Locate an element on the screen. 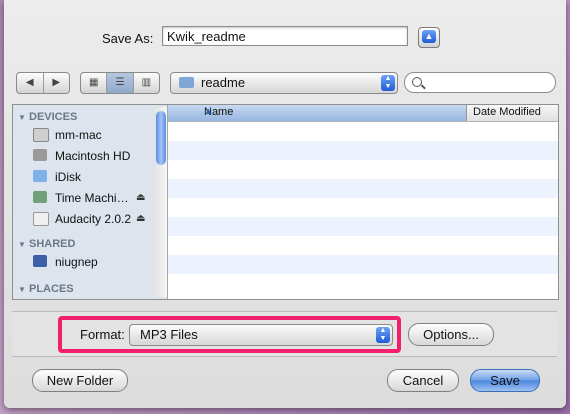 This screenshot has width=570, height=414. filename-field: Kwik_readme is located at coordinates (285, 36).